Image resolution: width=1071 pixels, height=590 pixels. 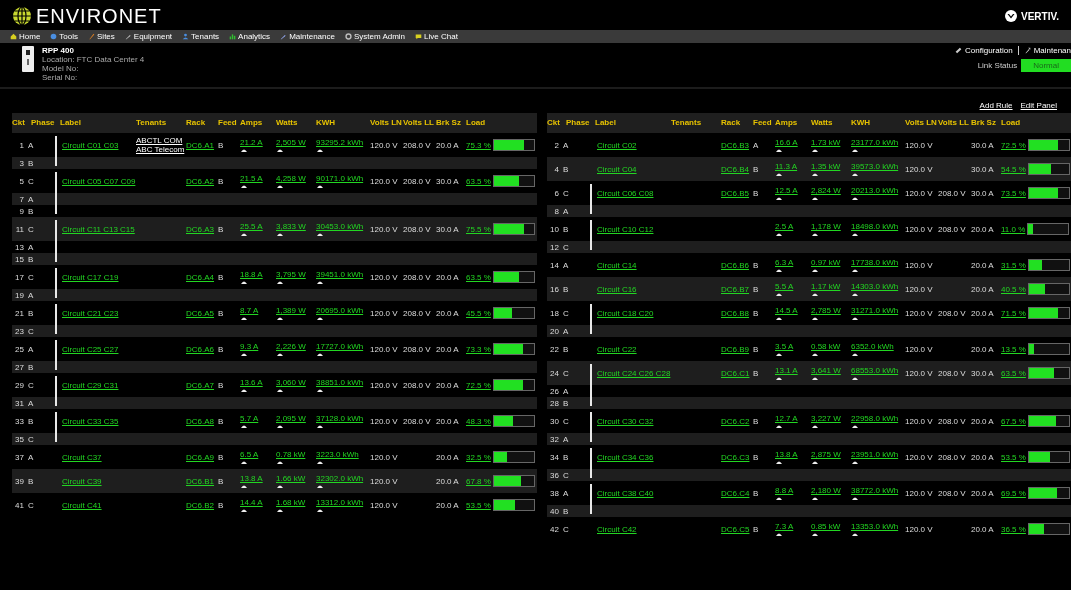 I want to click on load-percent: 31.5 %, so click(x=1013, y=265).